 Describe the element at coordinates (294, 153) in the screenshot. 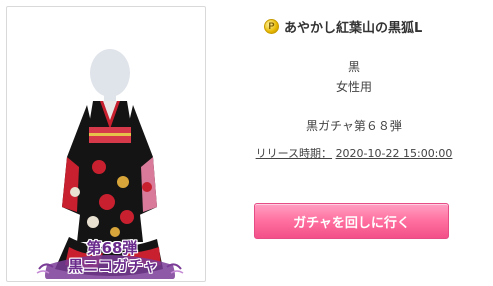

I see `release-label: リリース時期：` at that location.